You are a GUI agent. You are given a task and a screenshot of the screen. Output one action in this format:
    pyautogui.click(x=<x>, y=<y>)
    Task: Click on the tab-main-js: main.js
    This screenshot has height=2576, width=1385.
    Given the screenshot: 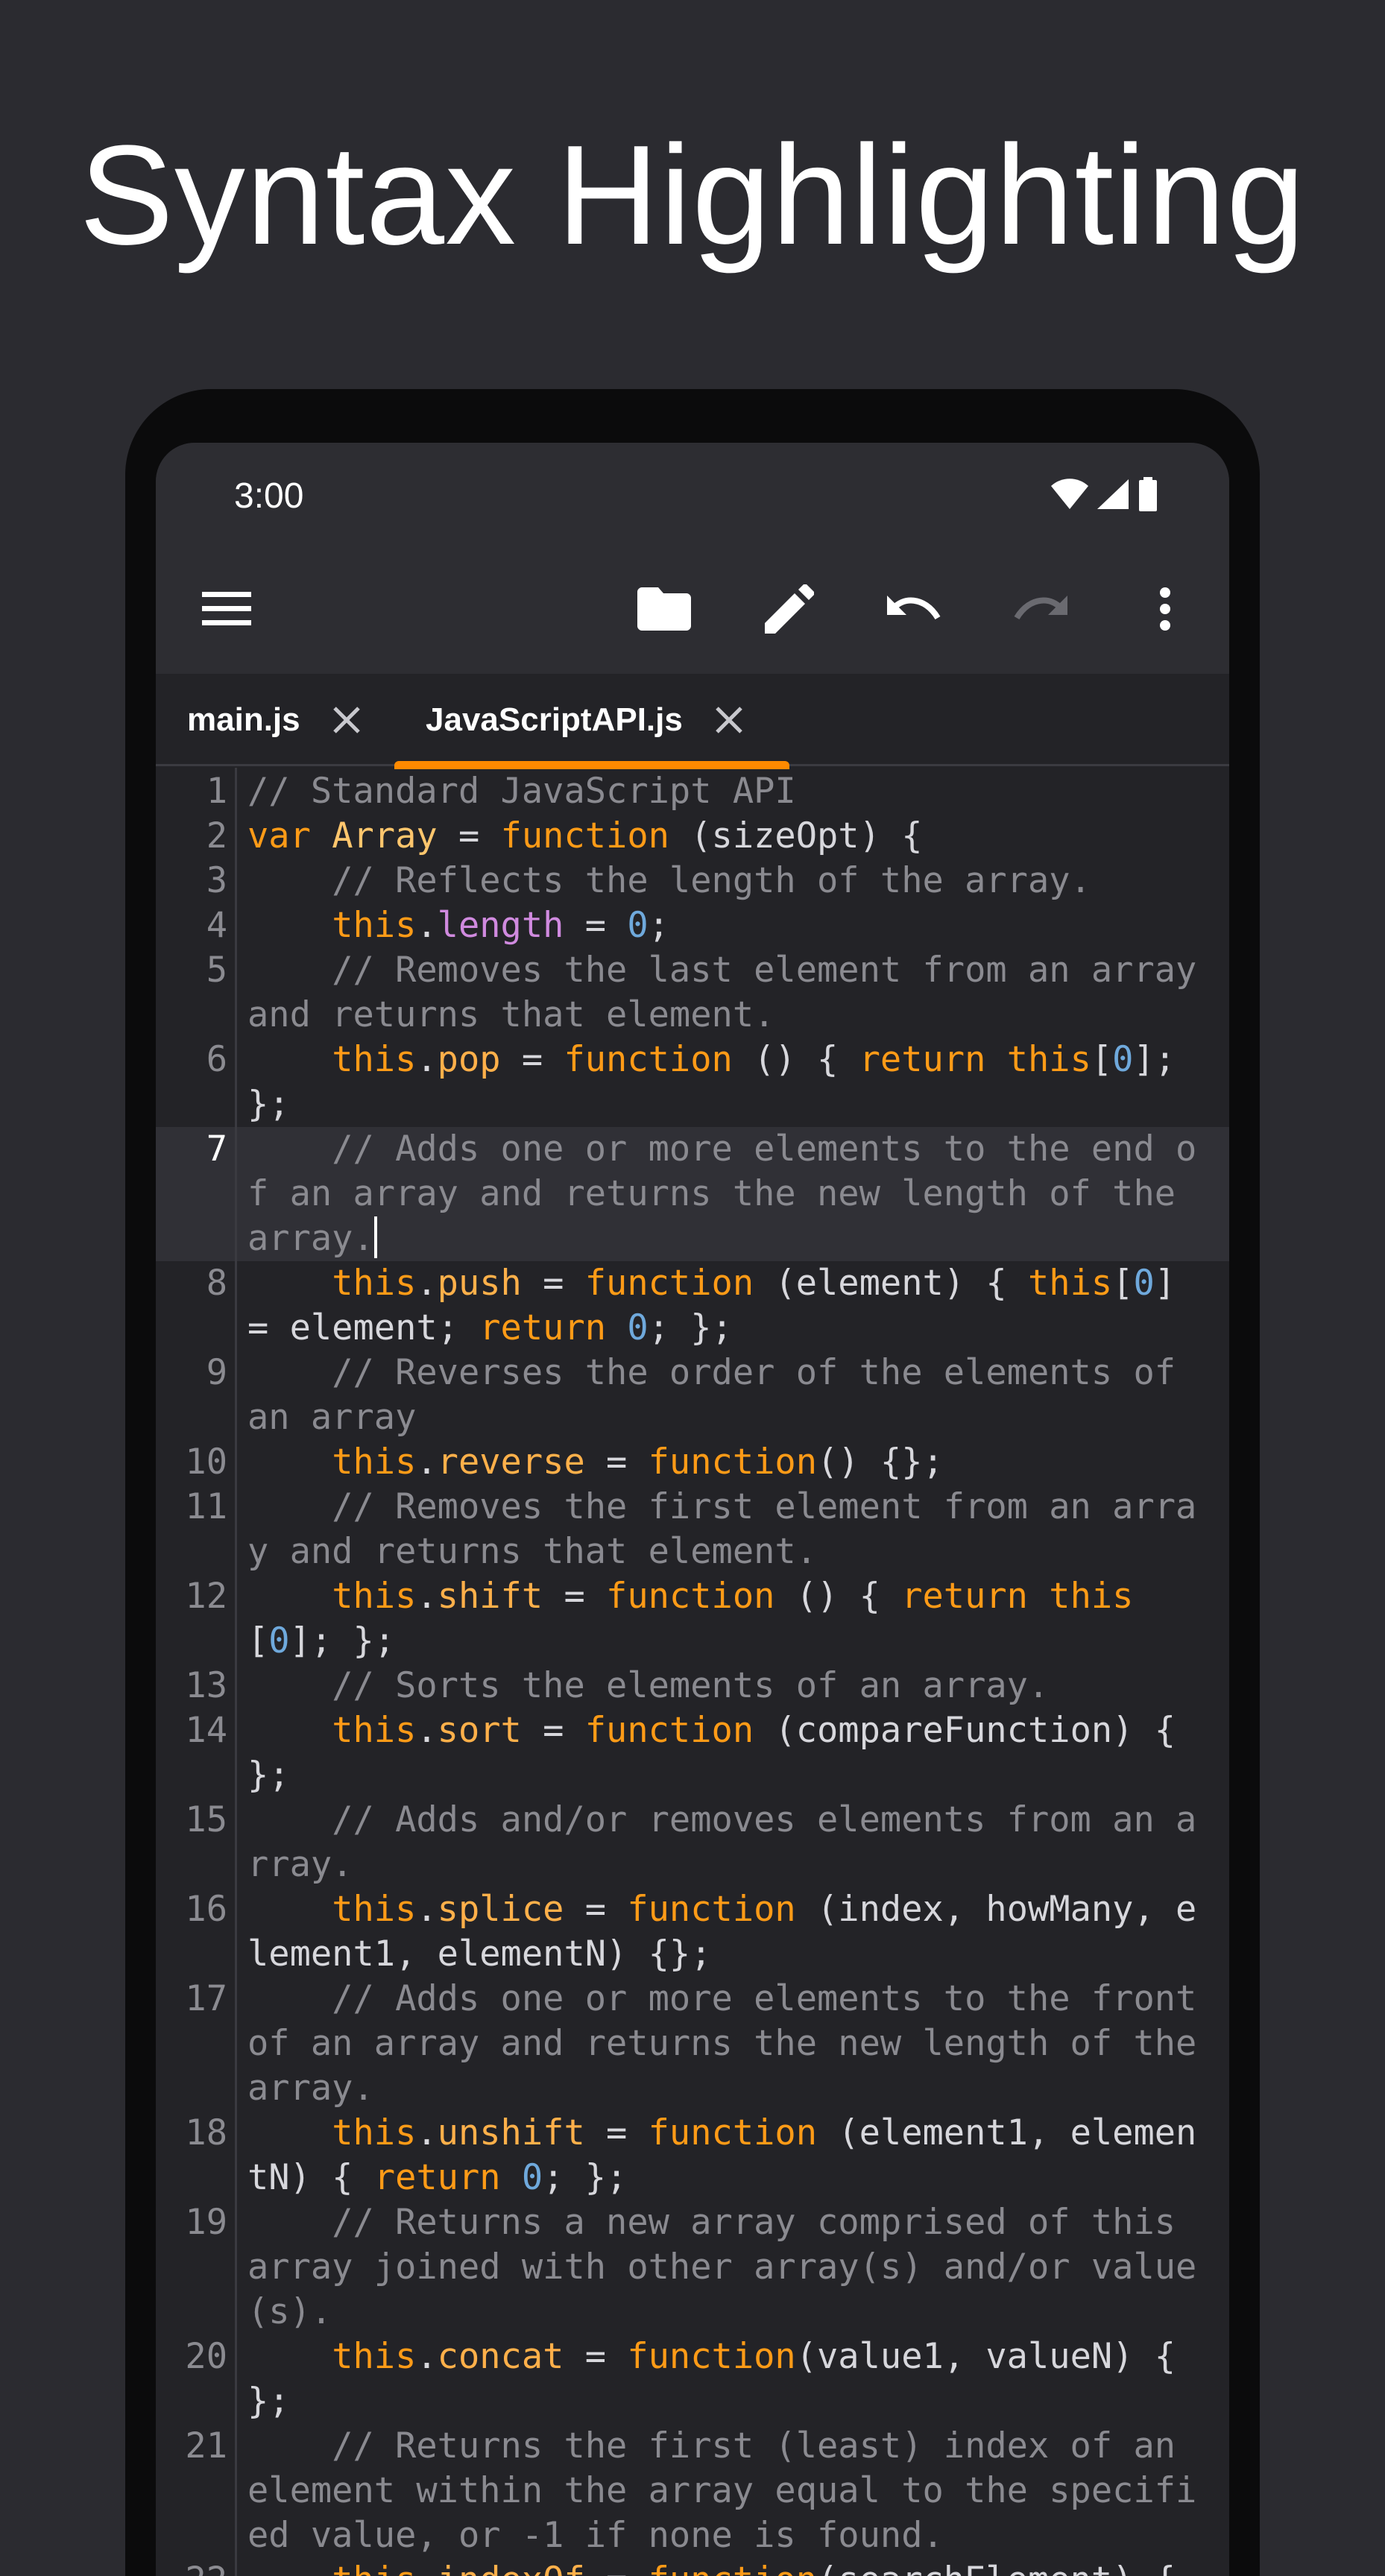 What is the action you would take?
    pyautogui.click(x=275, y=720)
    